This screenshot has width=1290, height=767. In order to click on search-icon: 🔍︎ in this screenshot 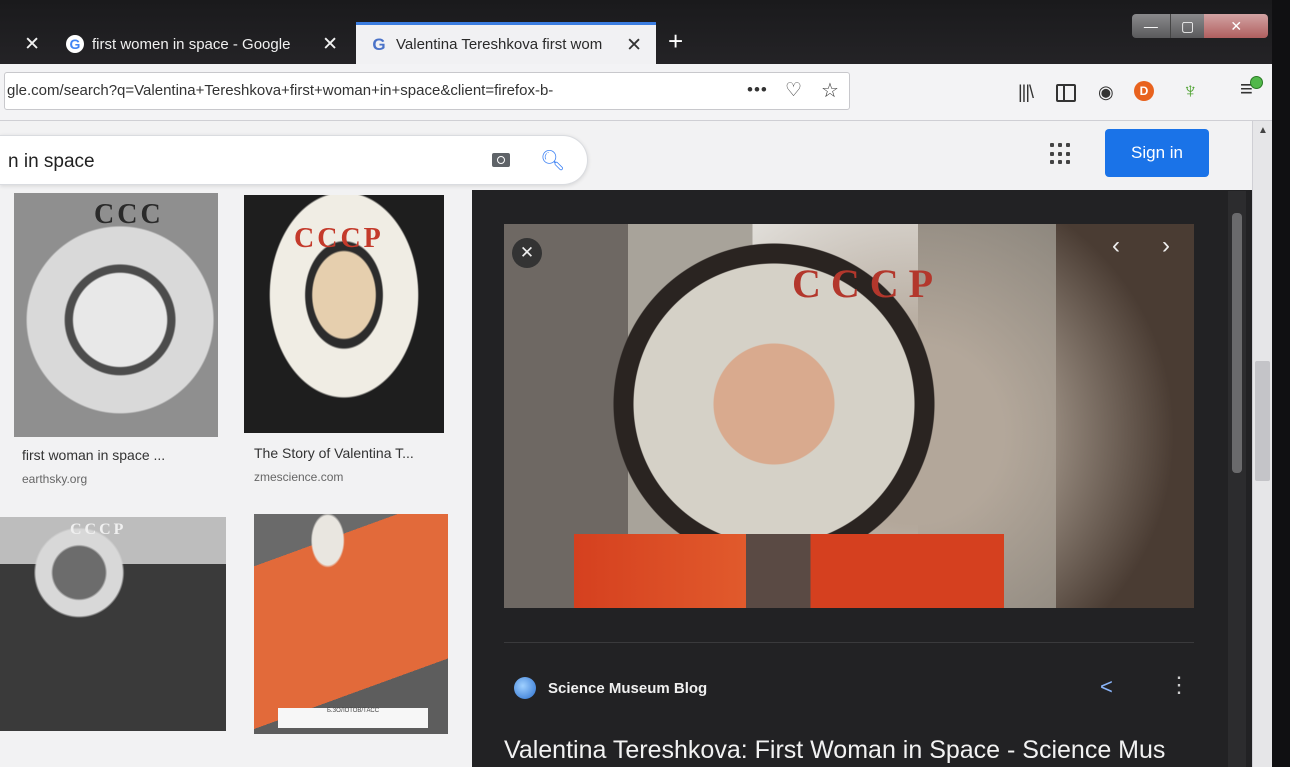, I will do `click(552, 160)`.